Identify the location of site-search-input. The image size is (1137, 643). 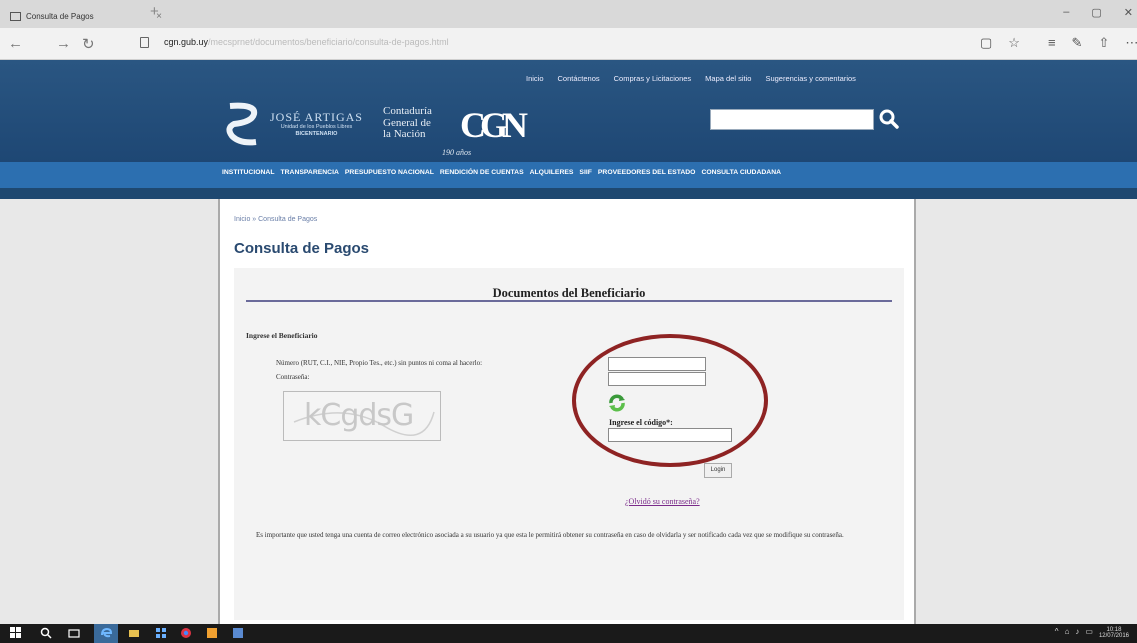
(792, 119).